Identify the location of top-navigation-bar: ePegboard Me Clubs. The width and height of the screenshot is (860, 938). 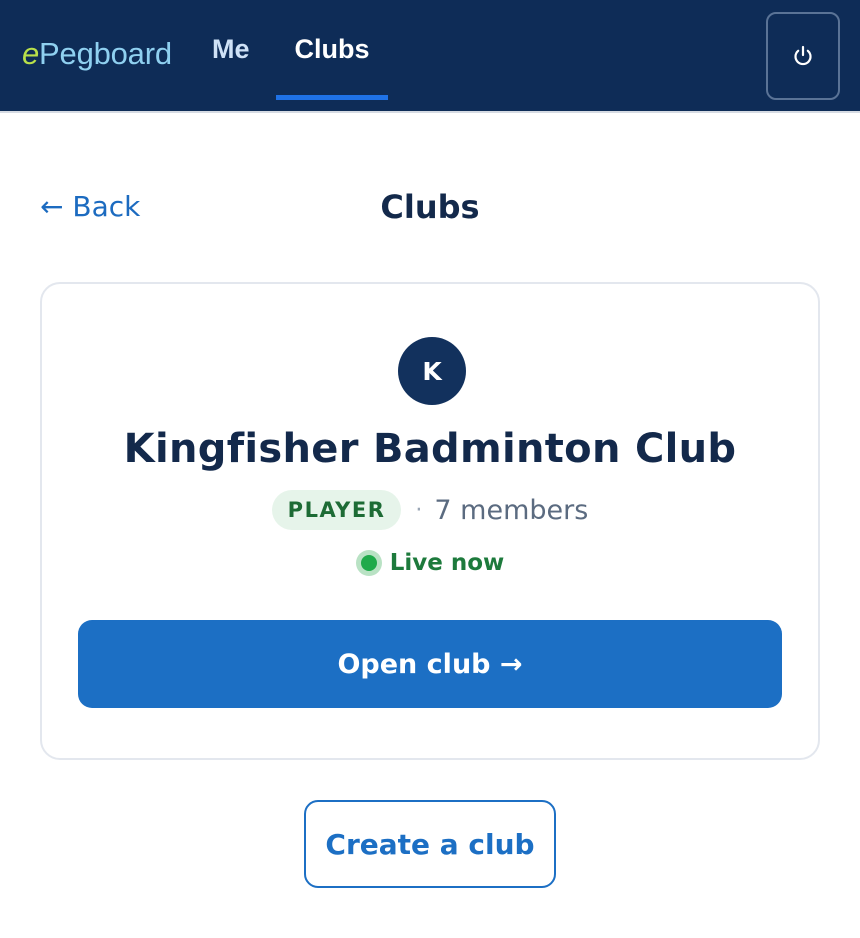
(430, 56).